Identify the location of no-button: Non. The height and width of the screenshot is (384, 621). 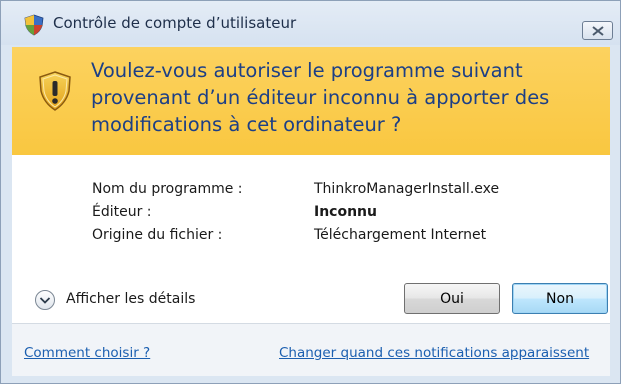
(560, 298).